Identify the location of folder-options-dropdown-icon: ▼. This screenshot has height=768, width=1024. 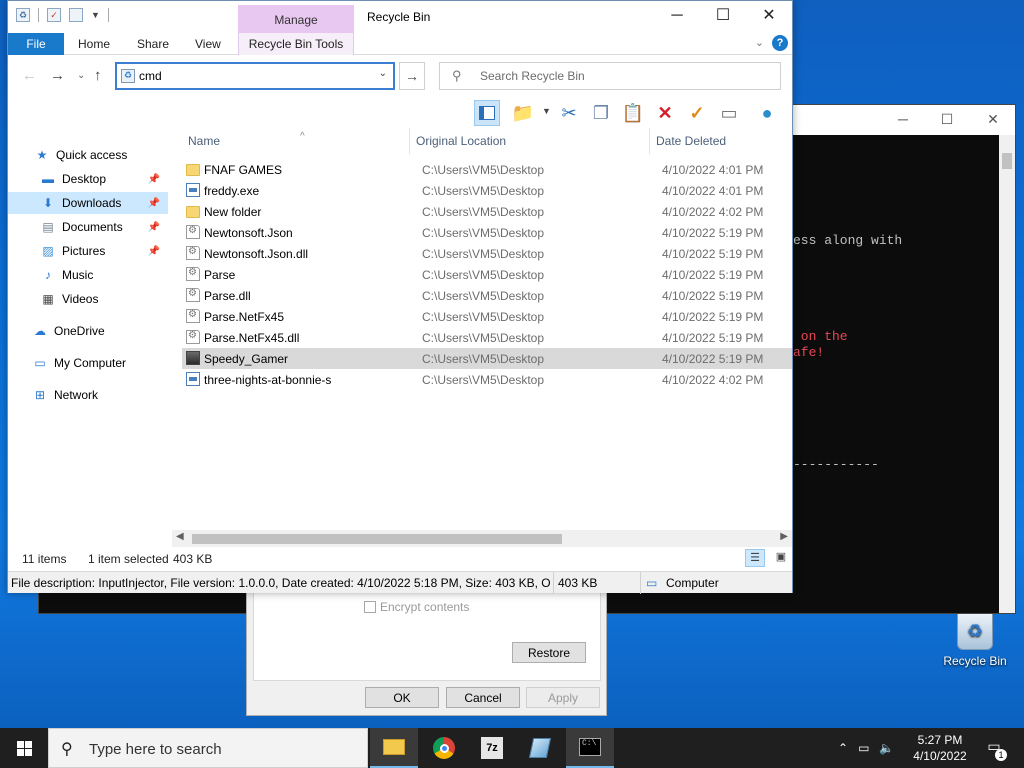
(546, 111).